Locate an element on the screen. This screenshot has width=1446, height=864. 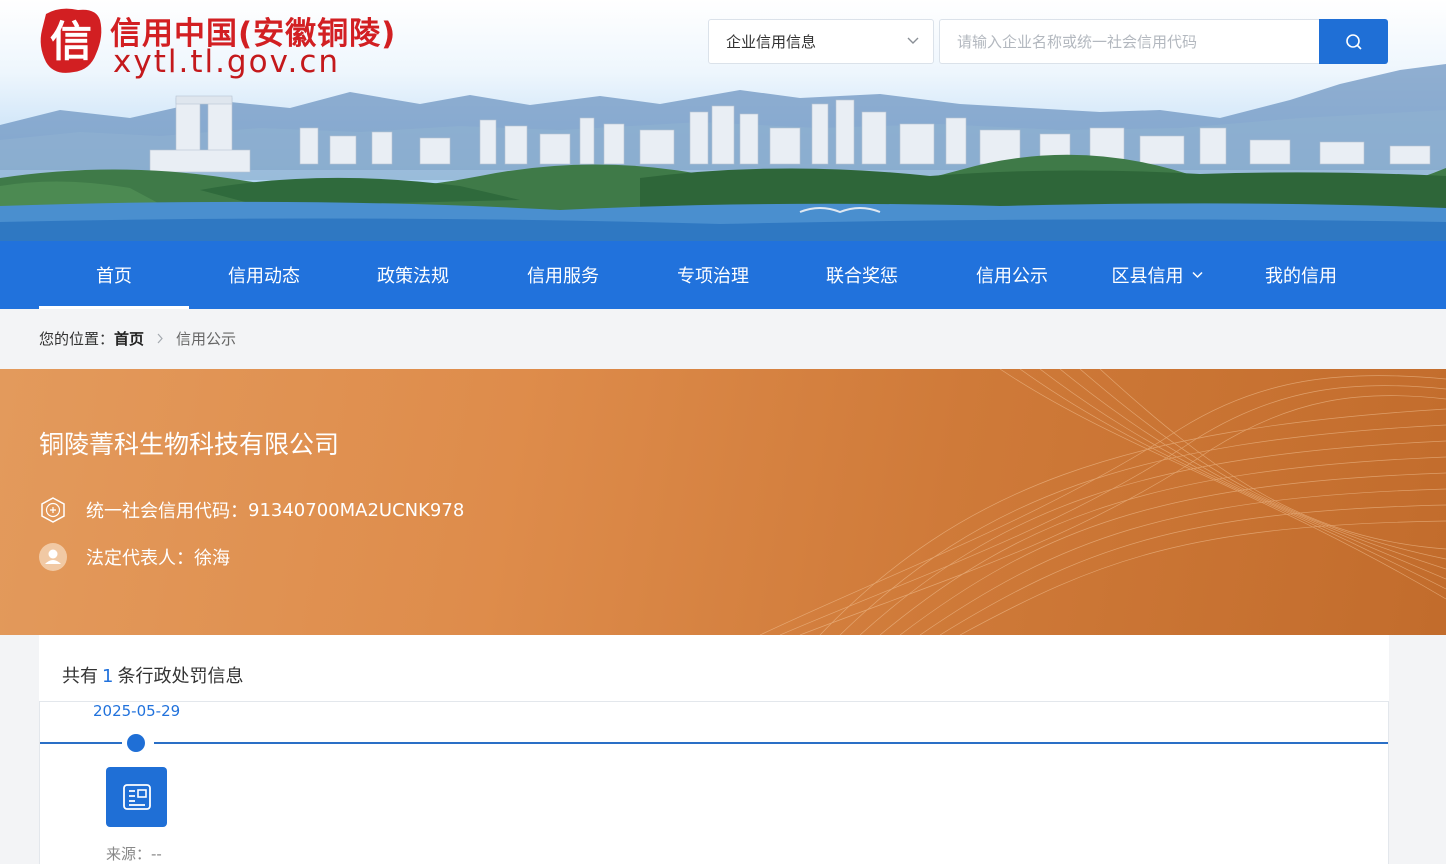
nav-item-district-credit: 区县信用 is located at coordinates (1157, 275).